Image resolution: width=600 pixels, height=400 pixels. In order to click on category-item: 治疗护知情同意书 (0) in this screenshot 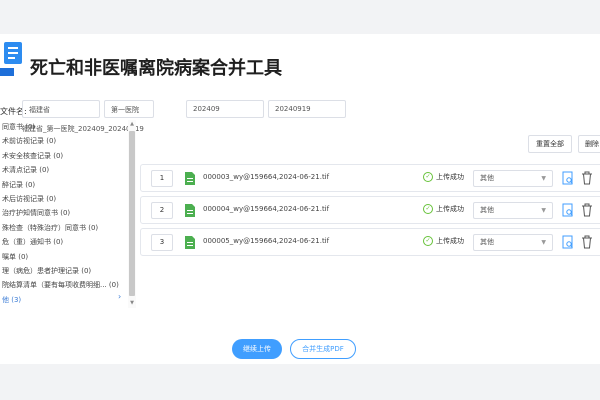, I will do `click(64, 213)`.